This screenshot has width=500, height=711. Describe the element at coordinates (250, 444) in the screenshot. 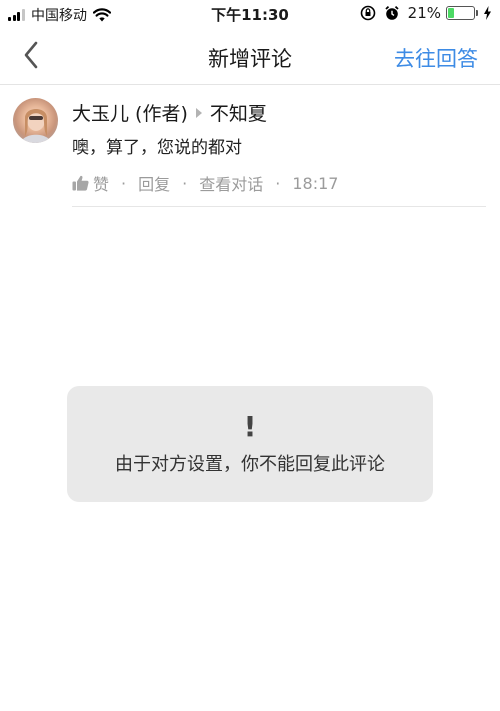

I see `toast-message: ! 由于对方设置，你不能回复此评论` at that location.